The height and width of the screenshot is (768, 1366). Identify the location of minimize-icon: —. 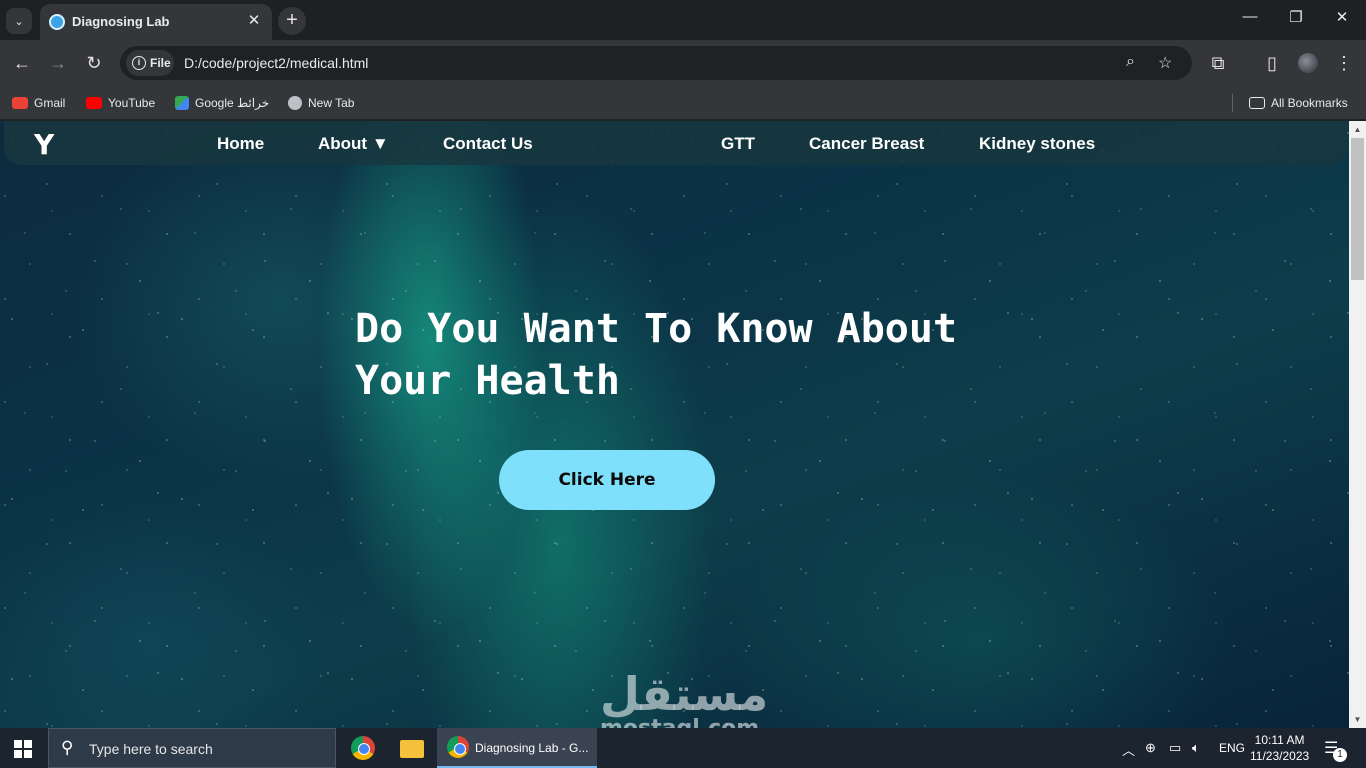
(1250, 16).